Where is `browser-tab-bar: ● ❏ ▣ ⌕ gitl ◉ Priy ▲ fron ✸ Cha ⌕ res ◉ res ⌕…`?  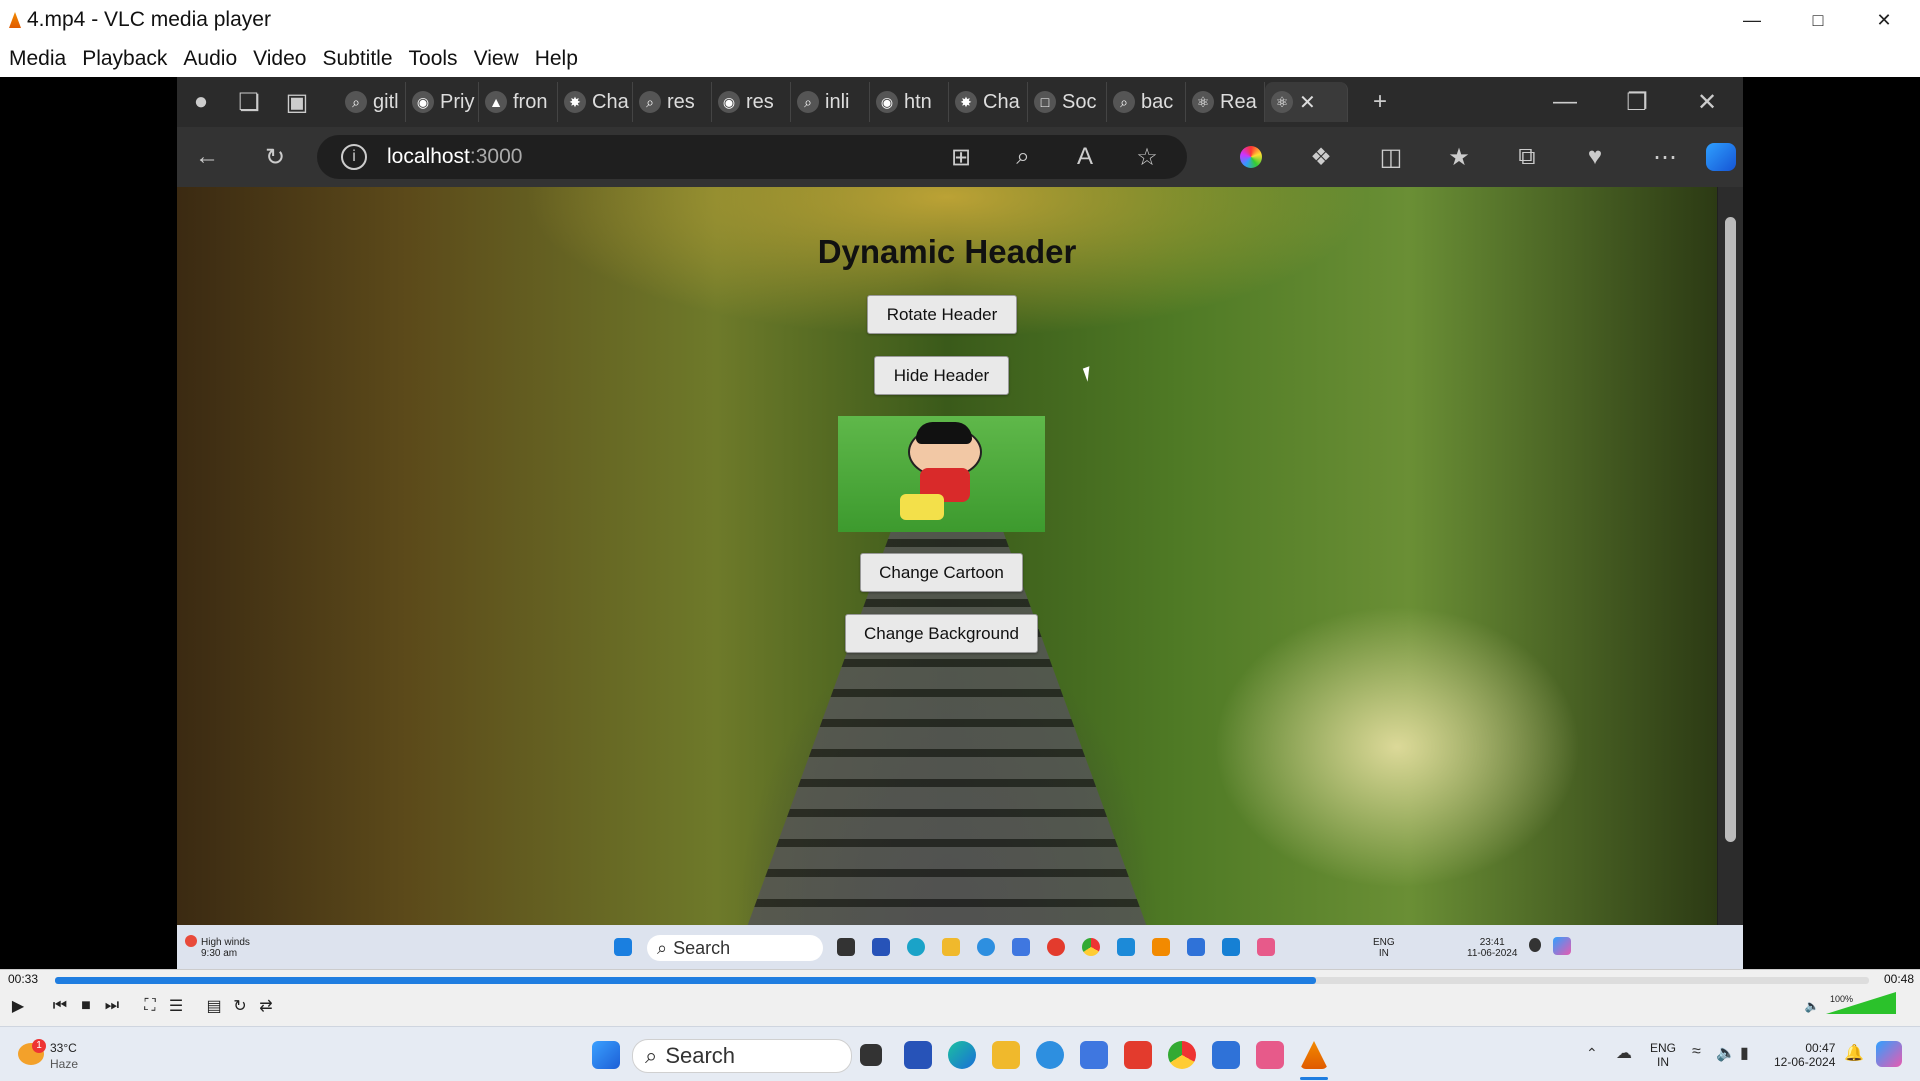 browser-tab-bar: ● ❏ ▣ ⌕ gitl ◉ Priy ▲ fron ✸ Cha ⌕ res ◉ res ⌕… is located at coordinates (960, 102).